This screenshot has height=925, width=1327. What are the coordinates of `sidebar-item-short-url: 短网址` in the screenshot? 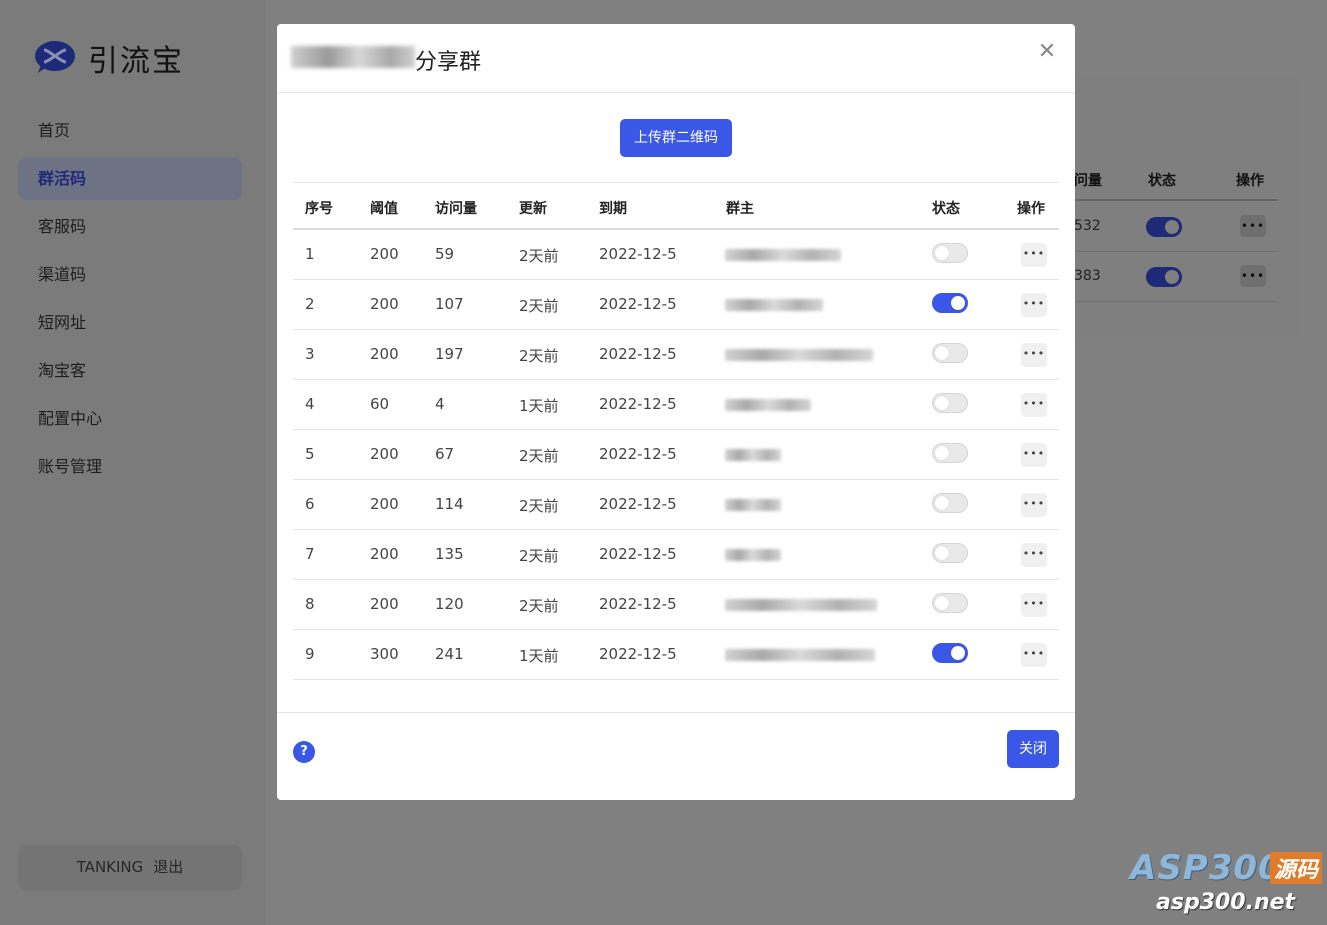 It's located at (130, 323).